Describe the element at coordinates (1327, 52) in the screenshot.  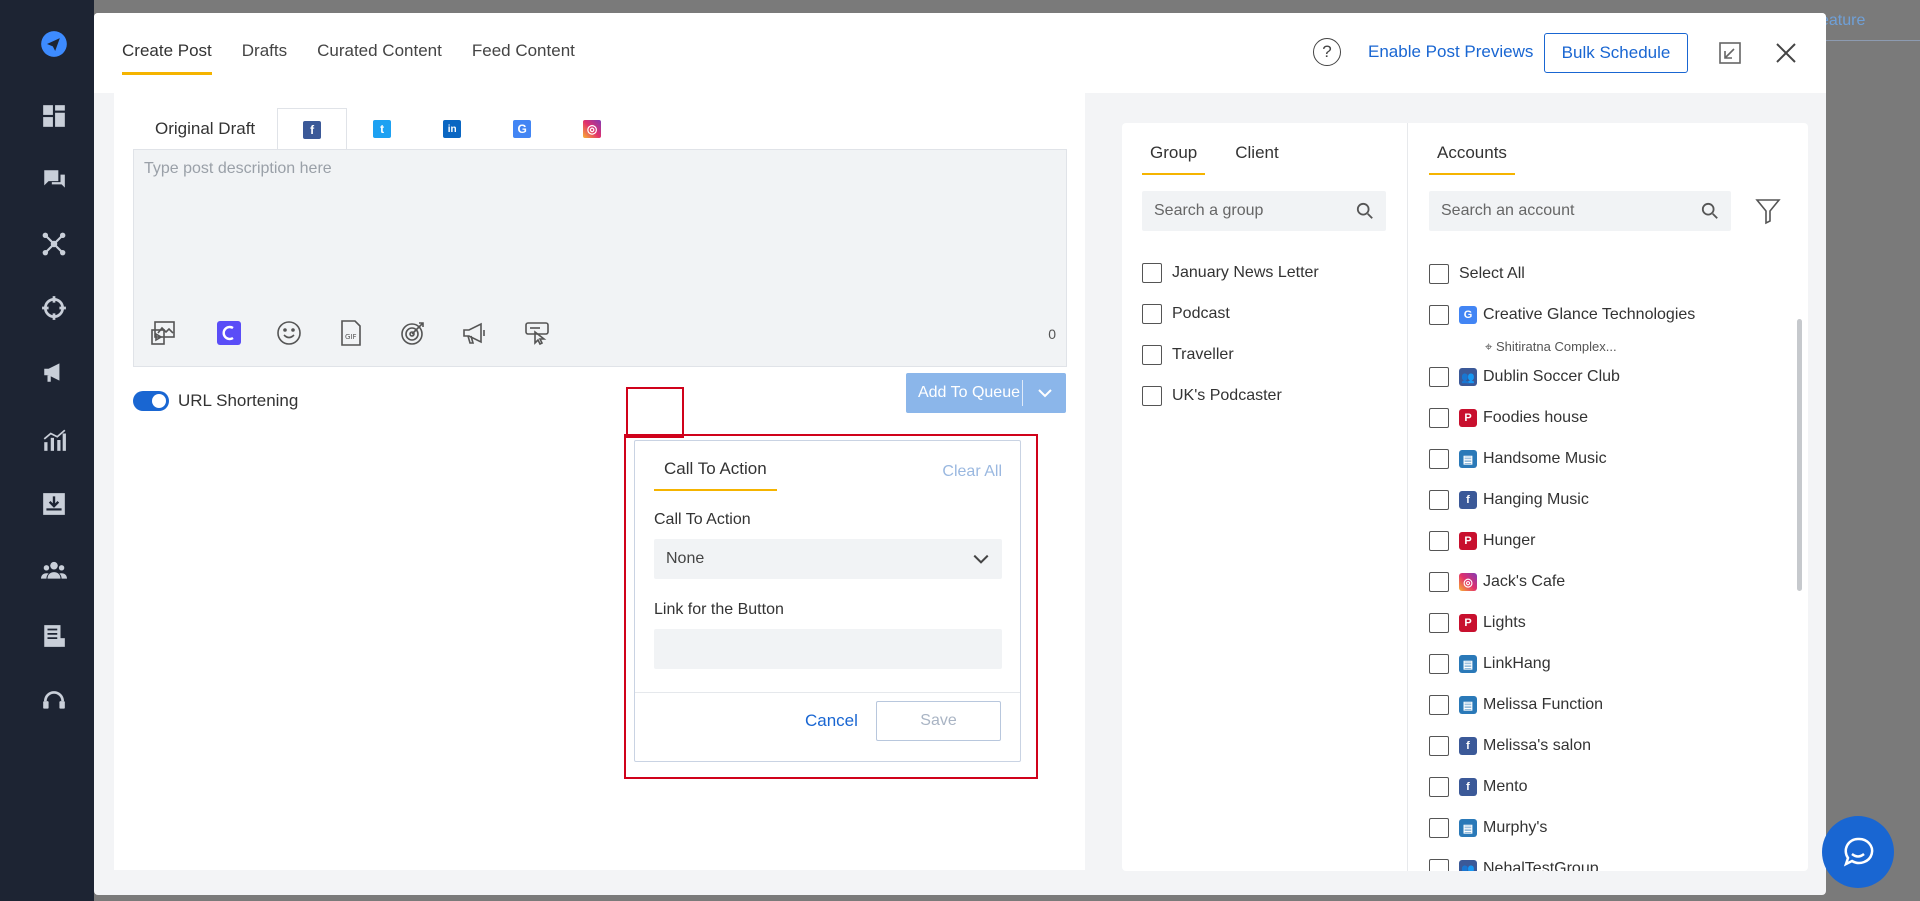
I see `help-icon: ?` at that location.